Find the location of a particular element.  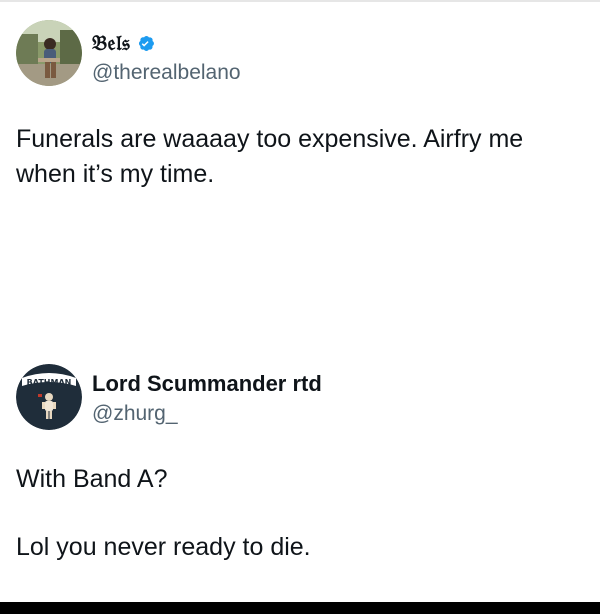

tweet-text-paragraph: With Band A? is located at coordinates (92, 479).